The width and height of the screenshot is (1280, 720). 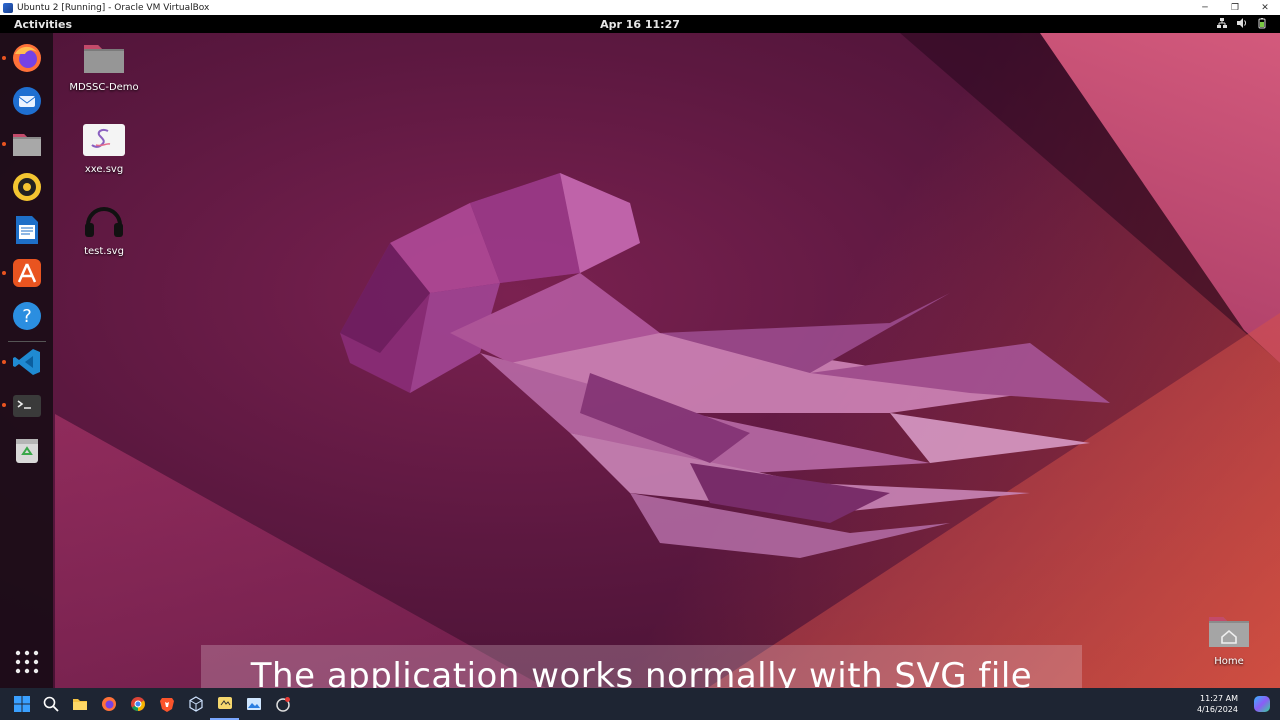 I want to click on show-apps-button, so click(x=27, y=662).